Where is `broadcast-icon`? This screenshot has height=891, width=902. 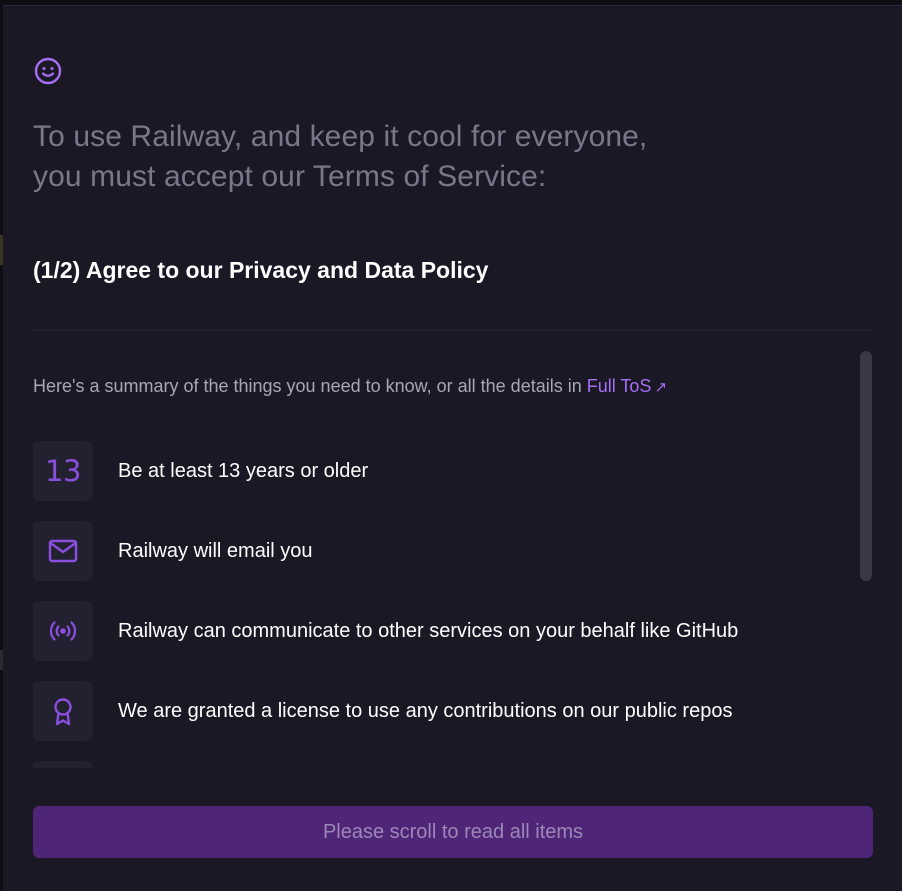
broadcast-icon is located at coordinates (63, 631).